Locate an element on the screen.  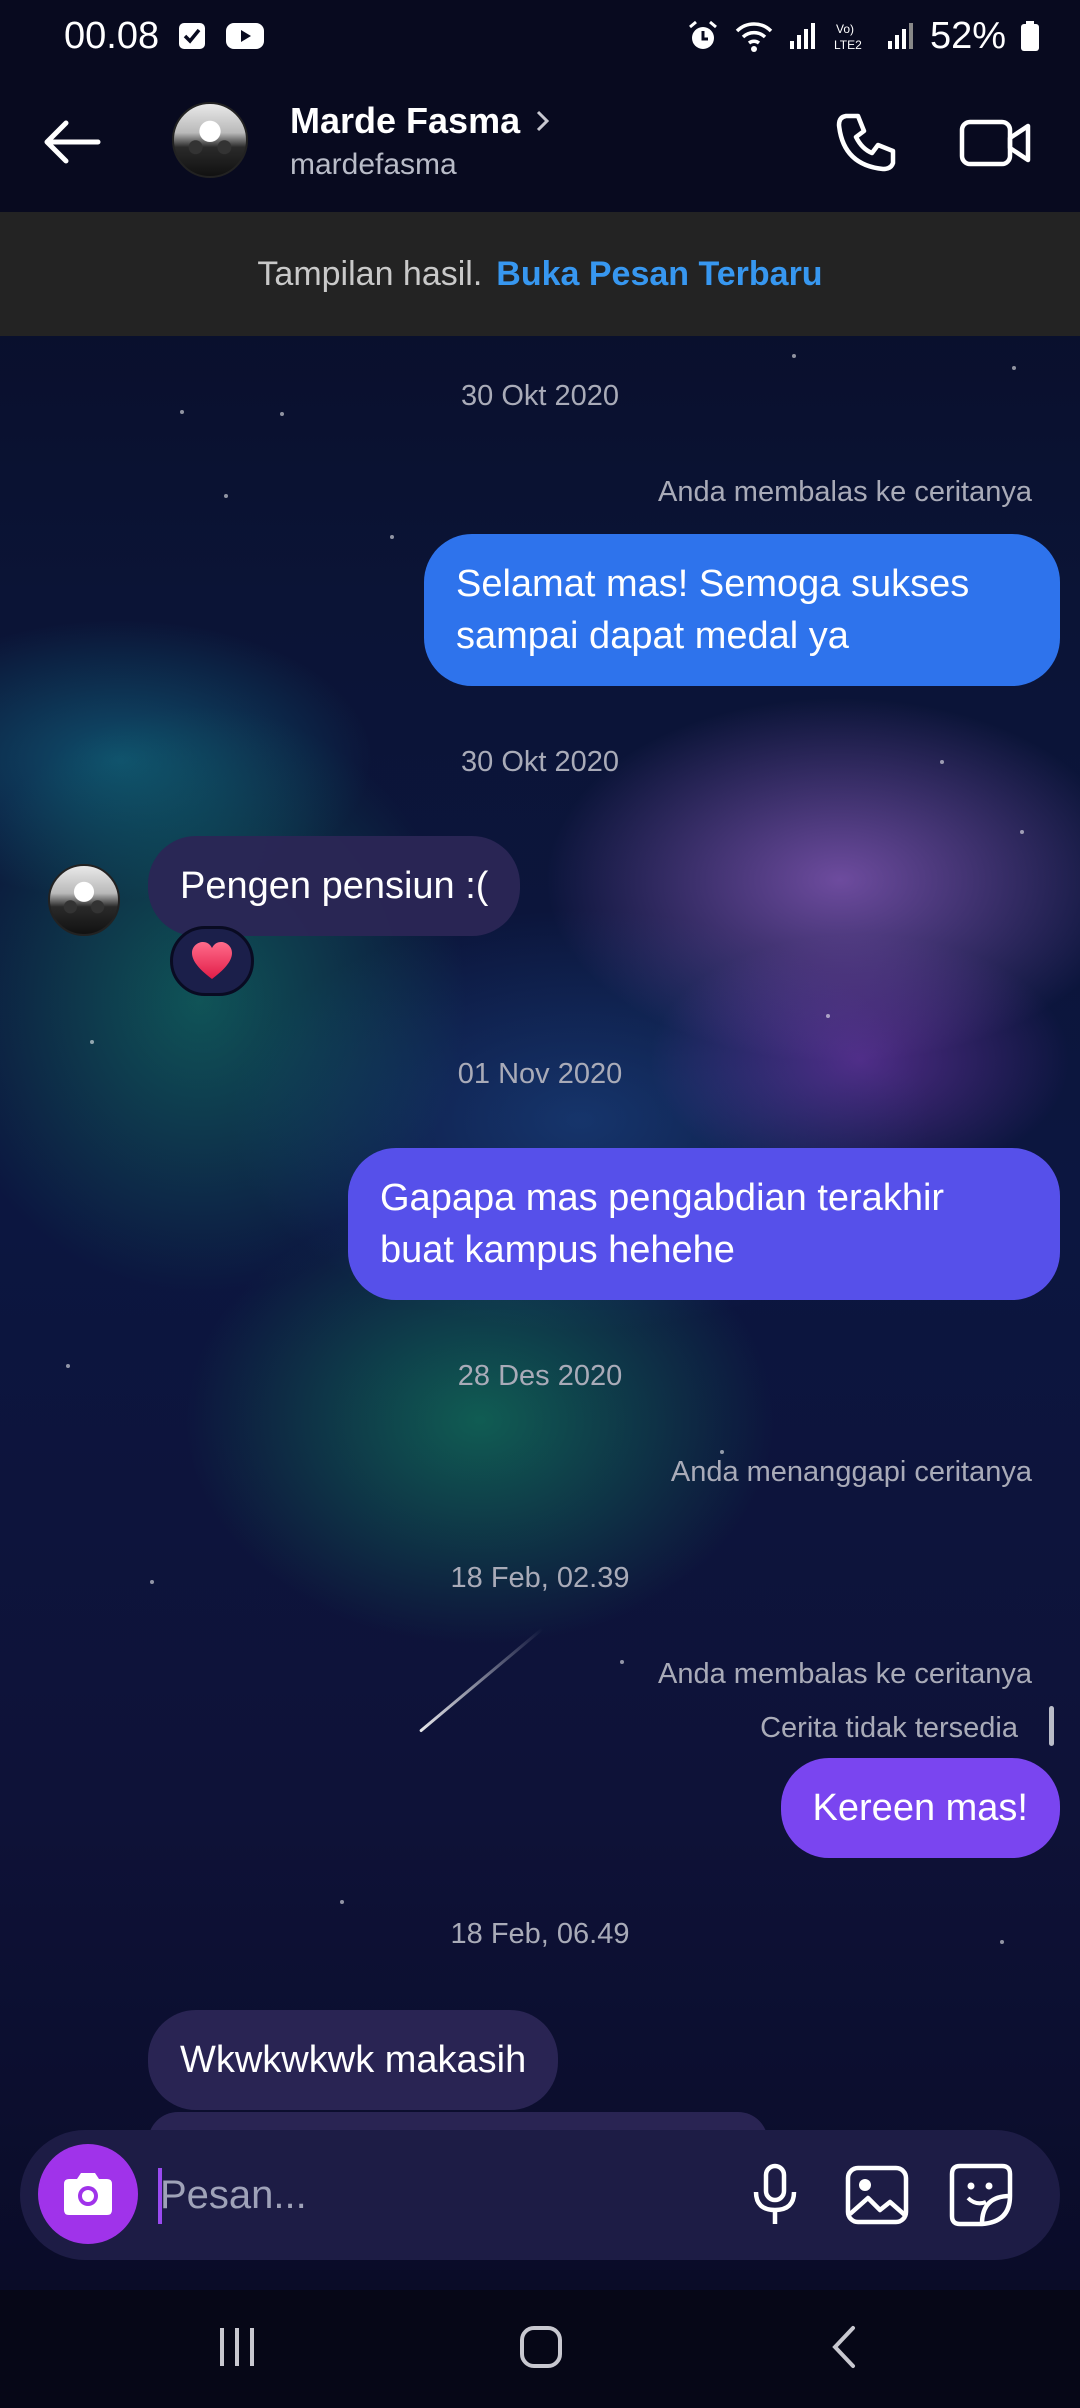
voice-call-button is located at coordinates (865, 143).